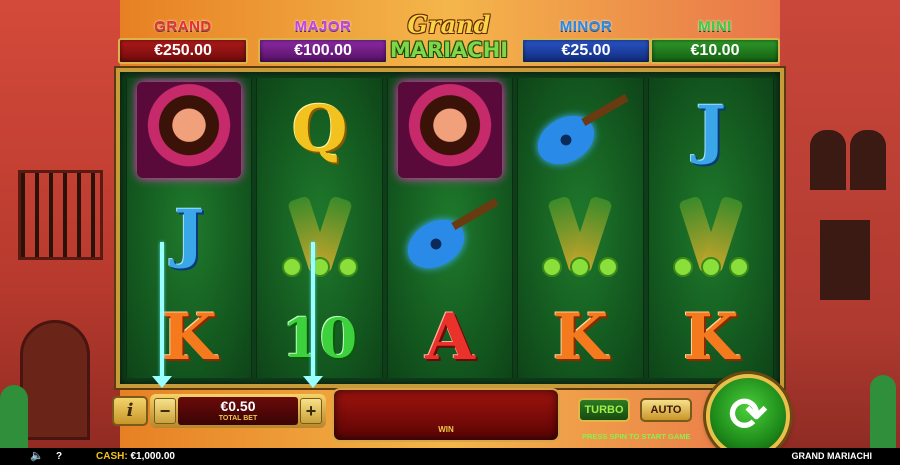  I want to click on bet-selector: − €0.50 TOTAL BET +, so click(238, 411).